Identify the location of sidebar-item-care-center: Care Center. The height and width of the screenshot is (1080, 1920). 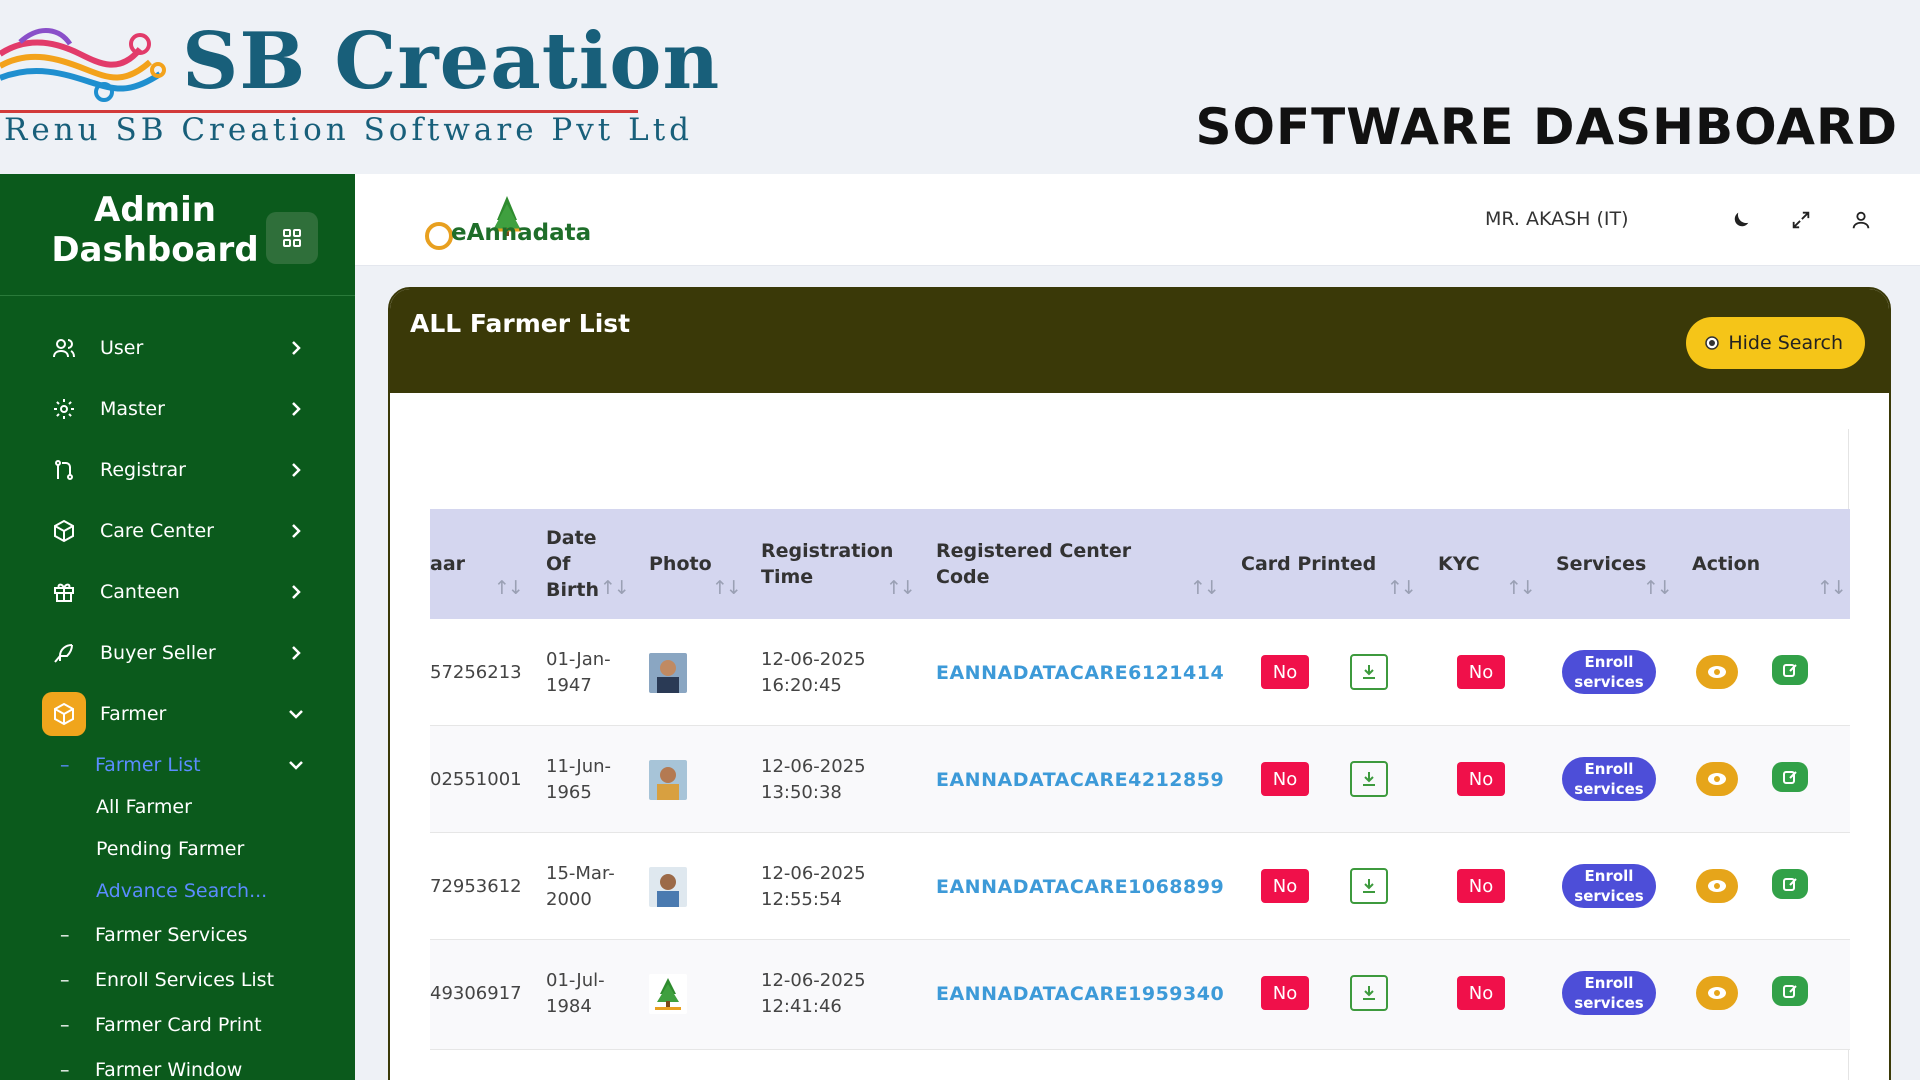
(177, 530).